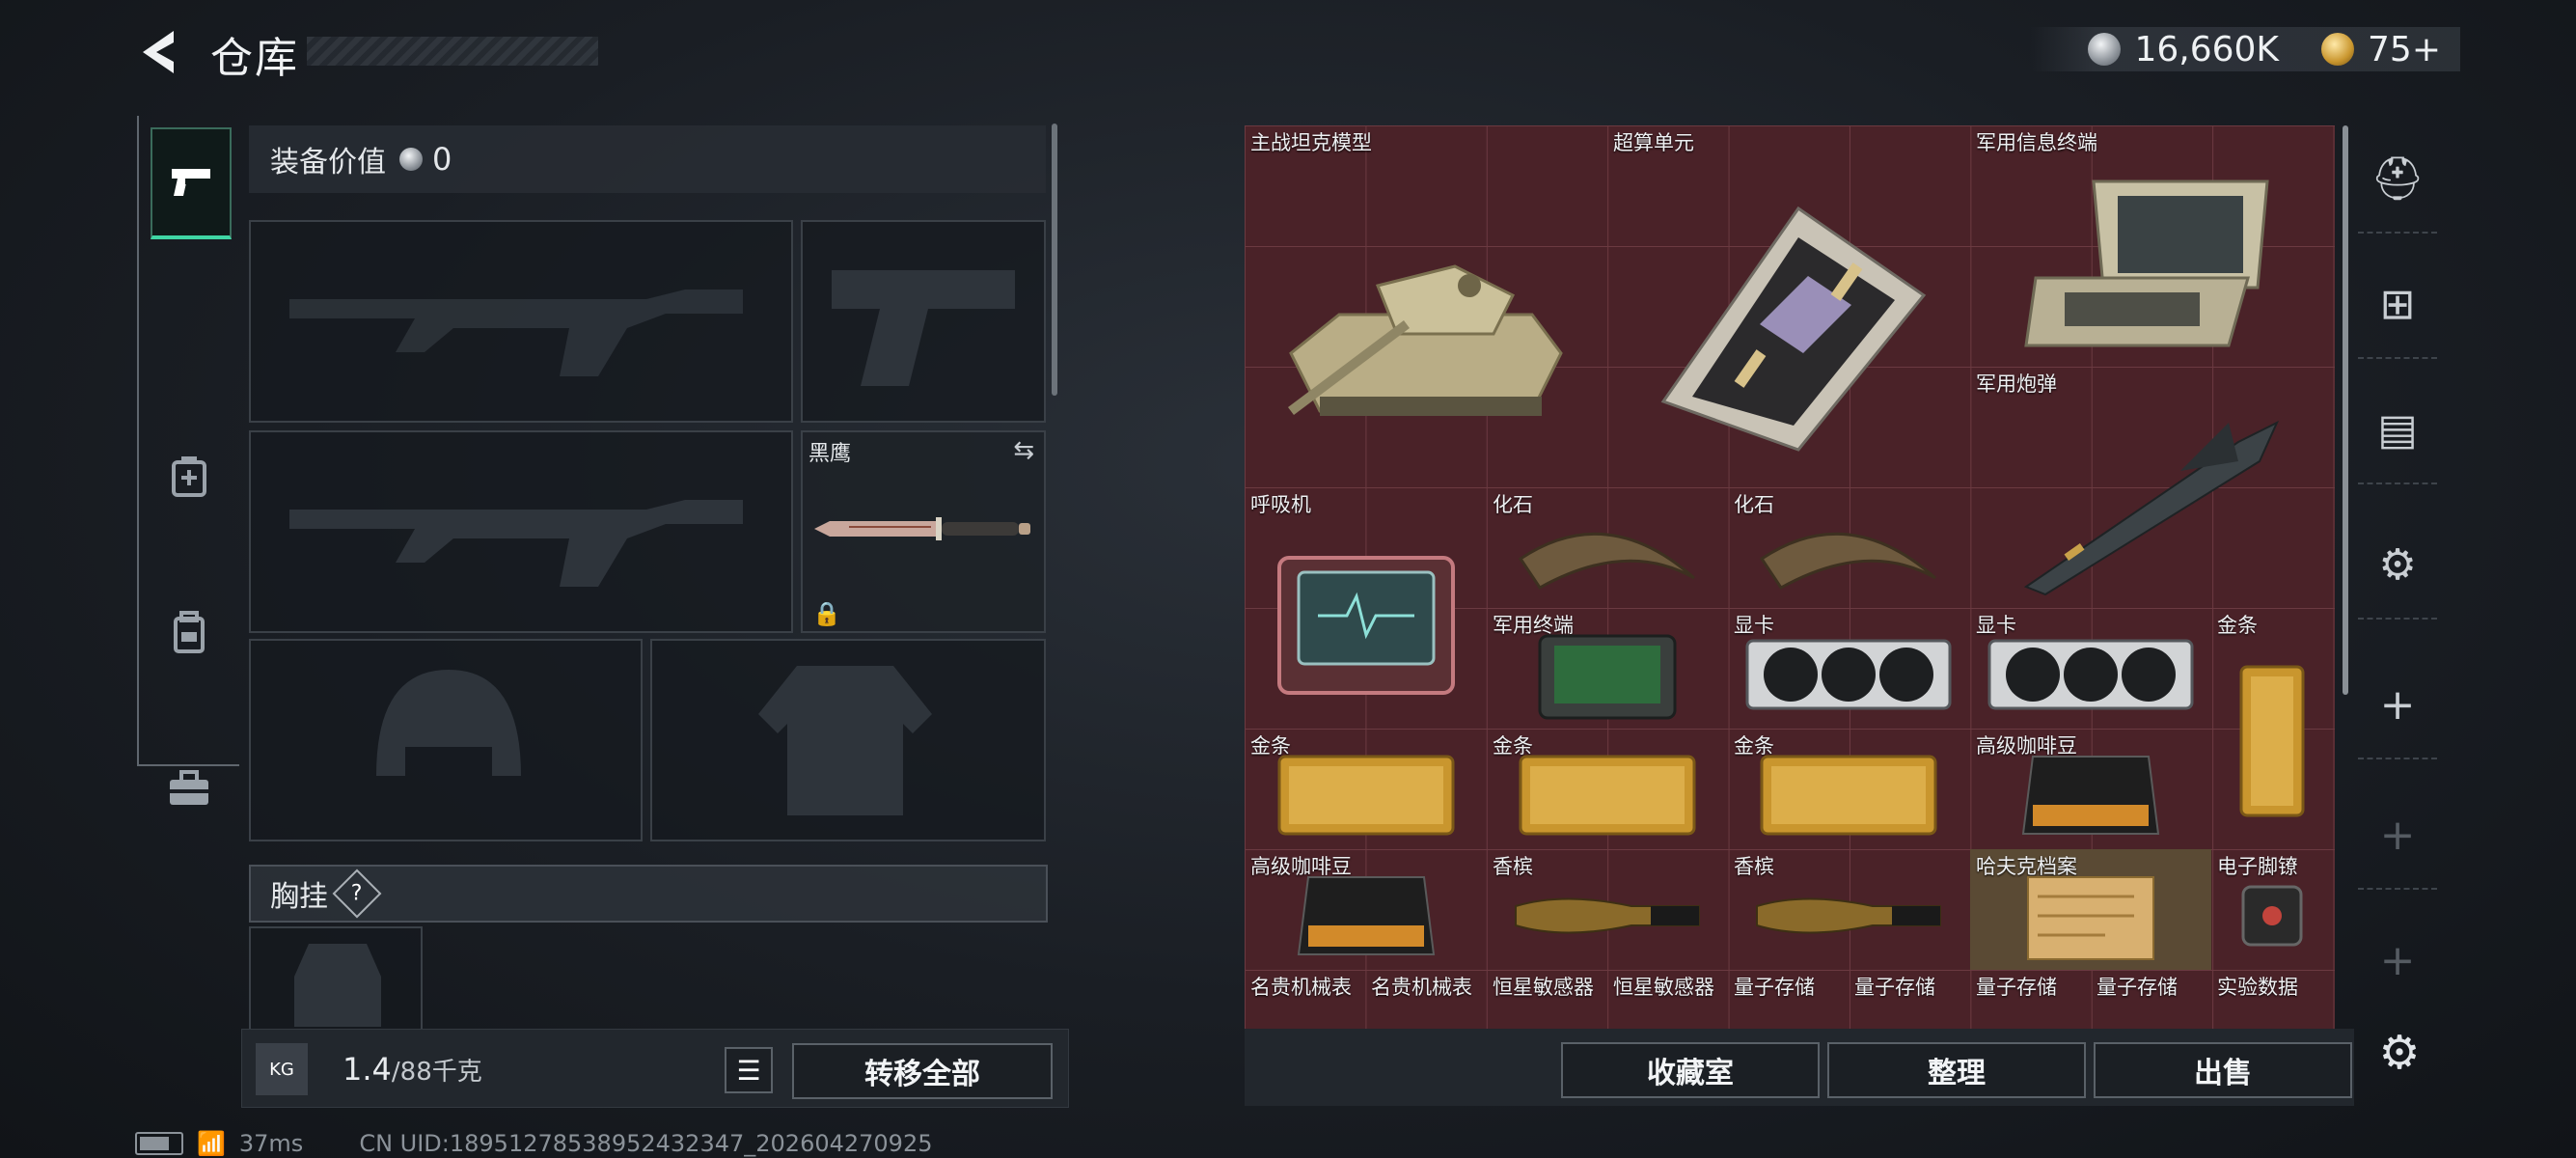 This screenshot has width=2576, height=1158. What do you see at coordinates (2152, 507) in the screenshot?
I see `artillery-shell-icon` at bounding box center [2152, 507].